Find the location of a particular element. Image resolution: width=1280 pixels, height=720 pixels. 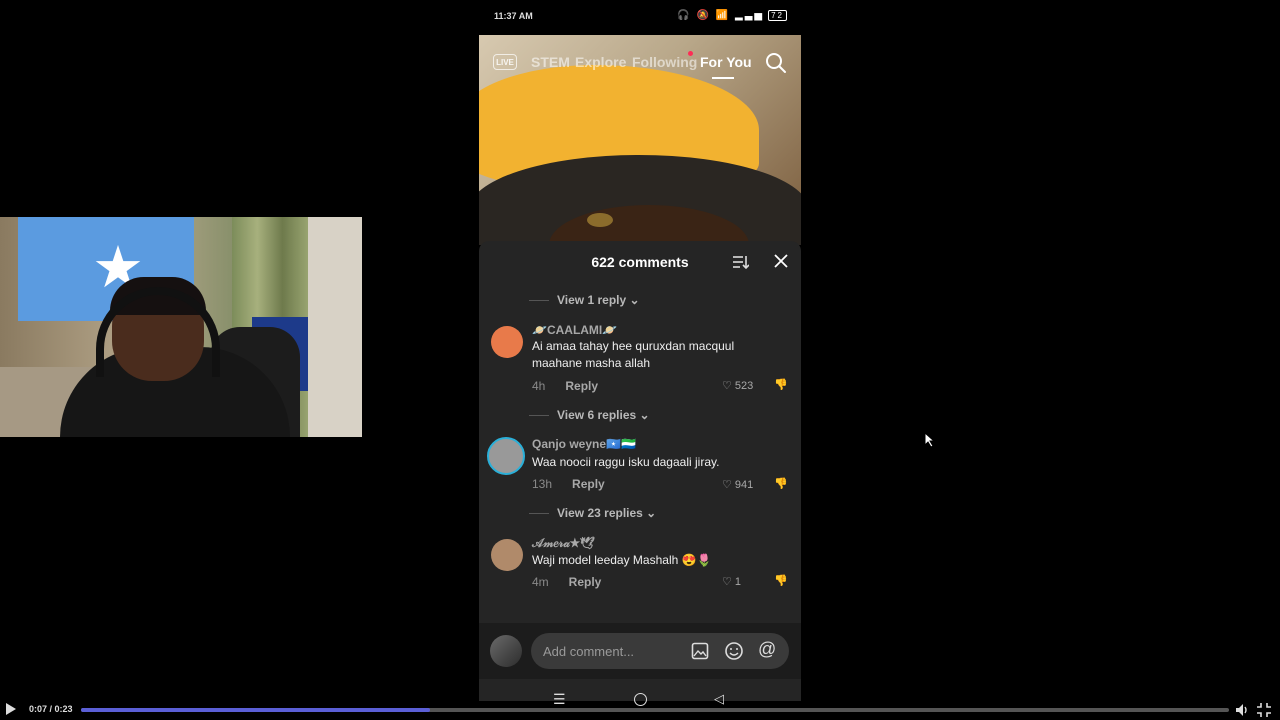

status-bar: 11:37 AM 🎧 🔕 📶 ▂▃▅ 72 is located at coordinates (640, 18).